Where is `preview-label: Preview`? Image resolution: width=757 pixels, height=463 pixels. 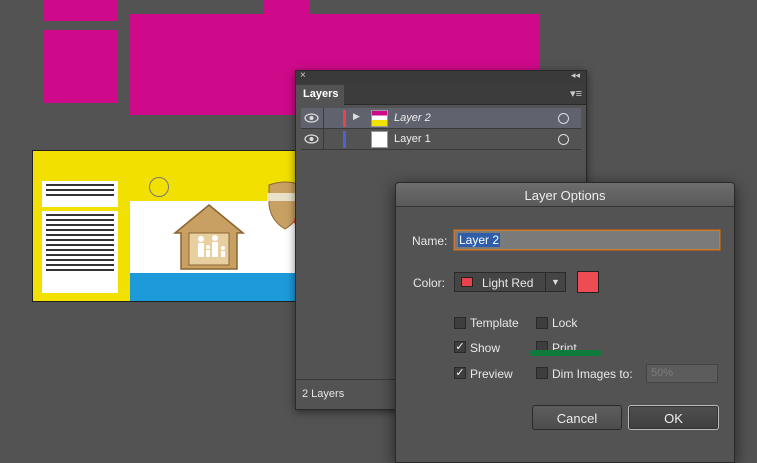 preview-label: Preview is located at coordinates (491, 374).